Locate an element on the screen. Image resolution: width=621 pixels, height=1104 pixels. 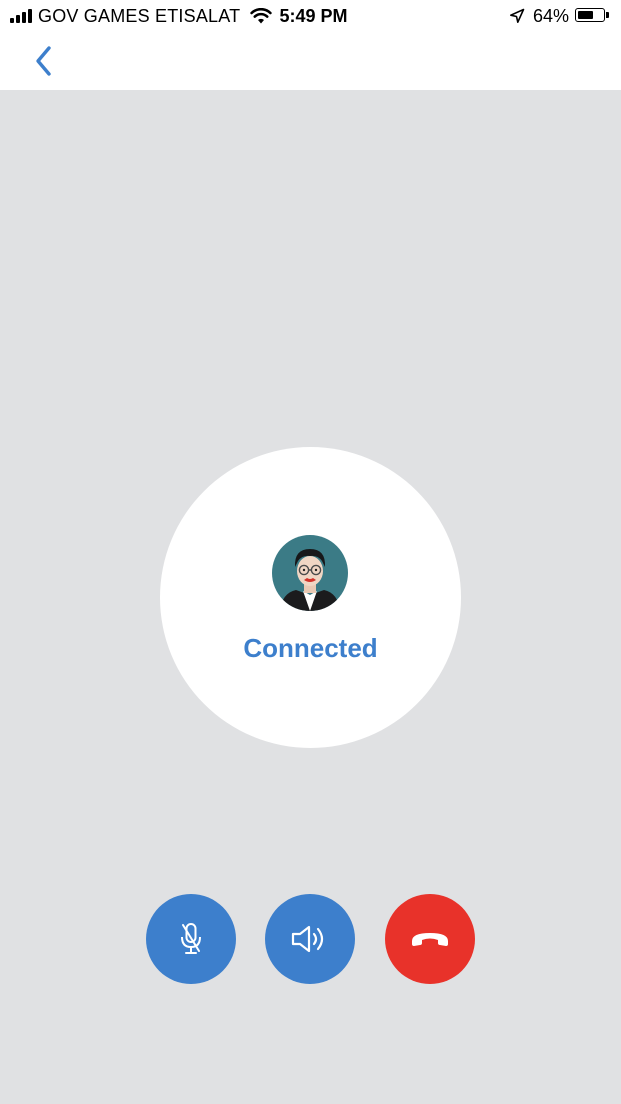
battery-icon is located at coordinates (592, 16).